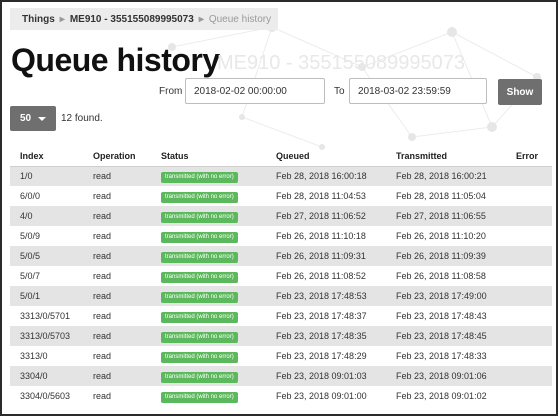 The width and height of the screenshot is (558, 416). What do you see at coordinates (441, 356) in the screenshot?
I see `cell-transmitted: Feb 23, 2018 17:48:33` at bounding box center [441, 356].